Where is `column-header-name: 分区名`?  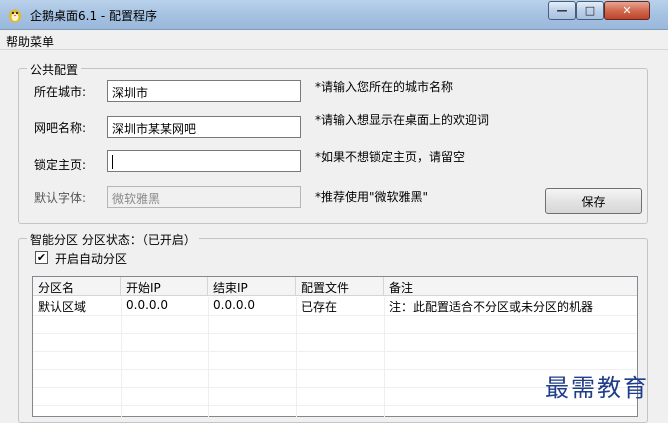
column-header-name: 分区名 is located at coordinates (77, 286).